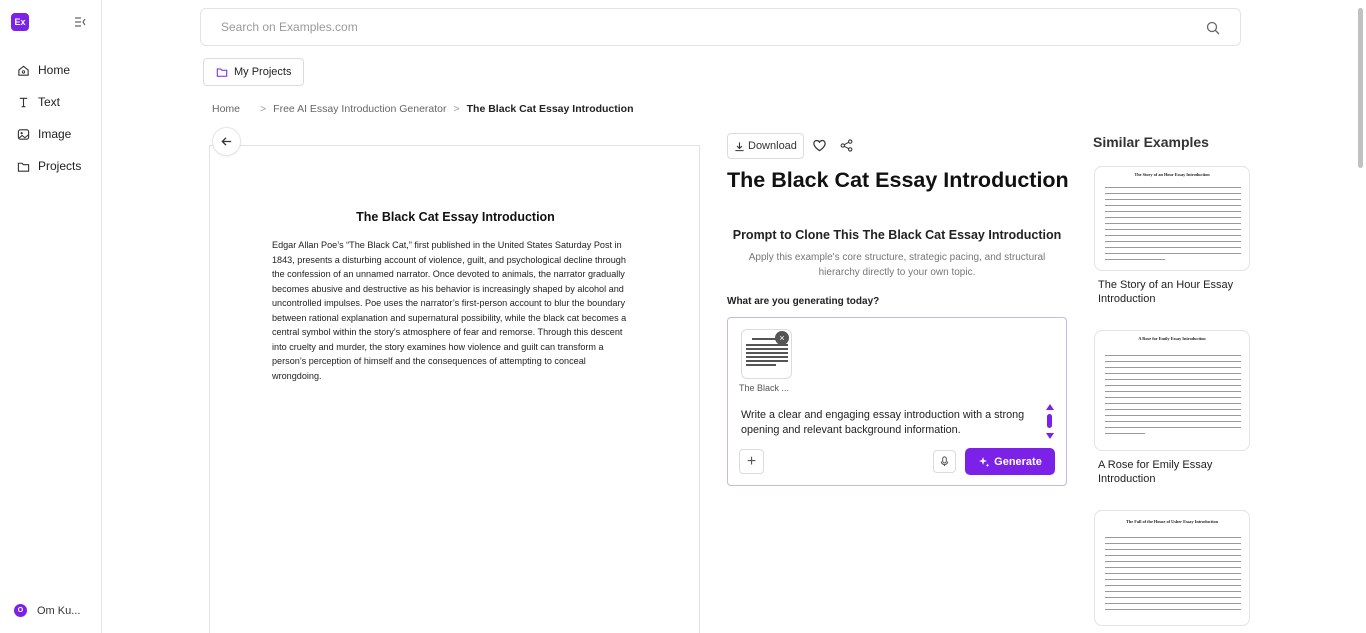 This screenshot has width=1366, height=633. I want to click on document-title: The Black Cat Essay Introduction, so click(455, 217).